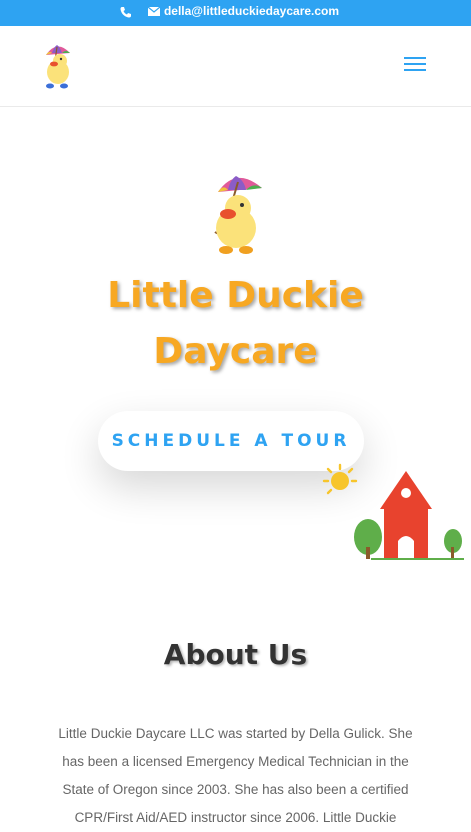  What do you see at coordinates (251, 11) in the screenshot?
I see `email-text: della@littleduckiedaycare.com` at bounding box center [251, 11].